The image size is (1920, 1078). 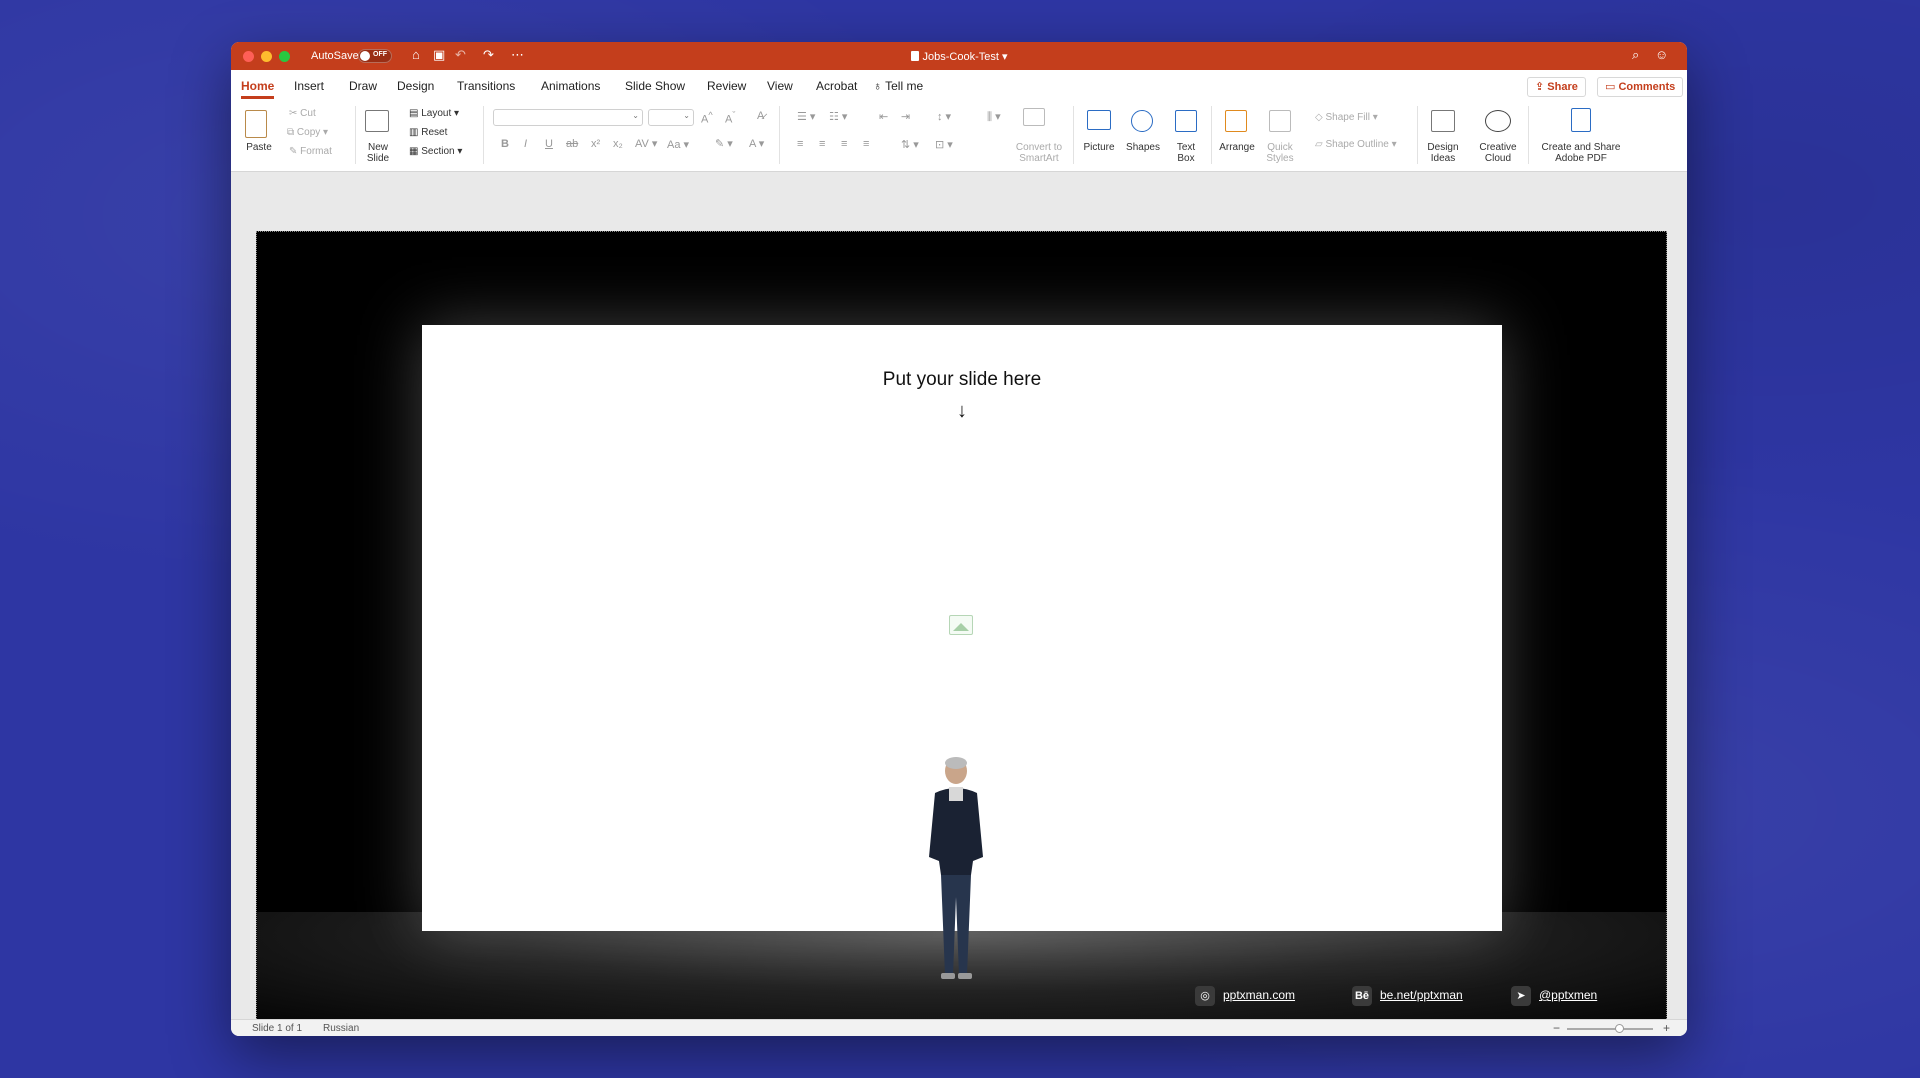 What do you see at coordinates (1554, 997) in the screenshot?
I see `telegram-link: ➤ @pptxmen` at bounding box center [1554, 997].